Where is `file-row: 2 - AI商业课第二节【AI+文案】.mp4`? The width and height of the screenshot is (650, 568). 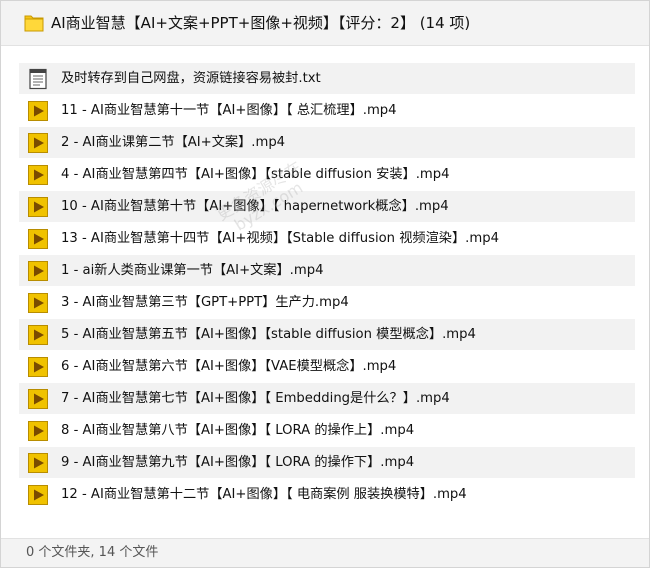
file-row: 2 - AI商业课第二节【AI+文案】.mp4 is located at coordinates (327, 143).